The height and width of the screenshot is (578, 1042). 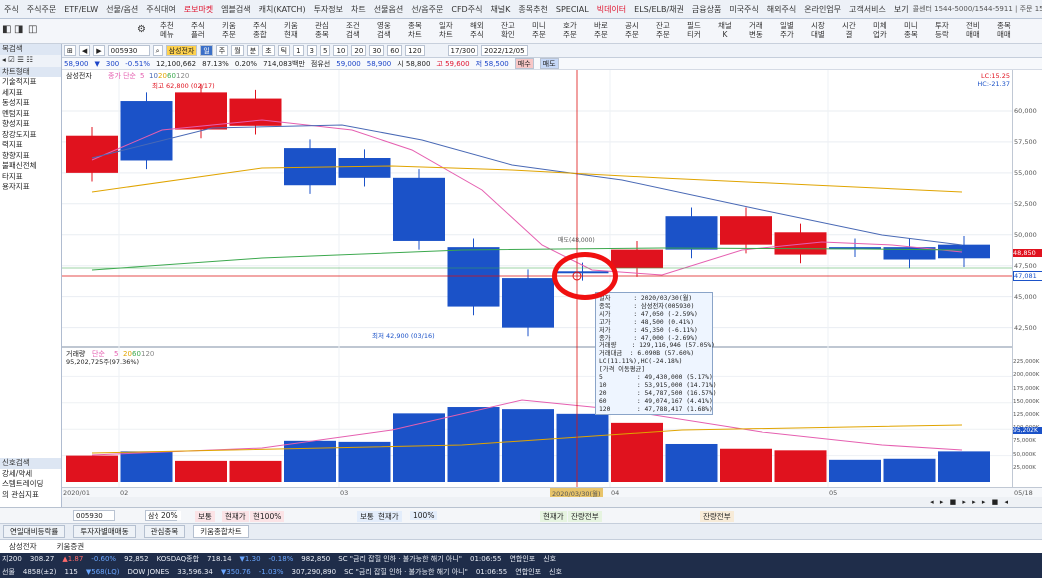 I want to click on grid-icon: ⊞, so click(x=70, y=50).